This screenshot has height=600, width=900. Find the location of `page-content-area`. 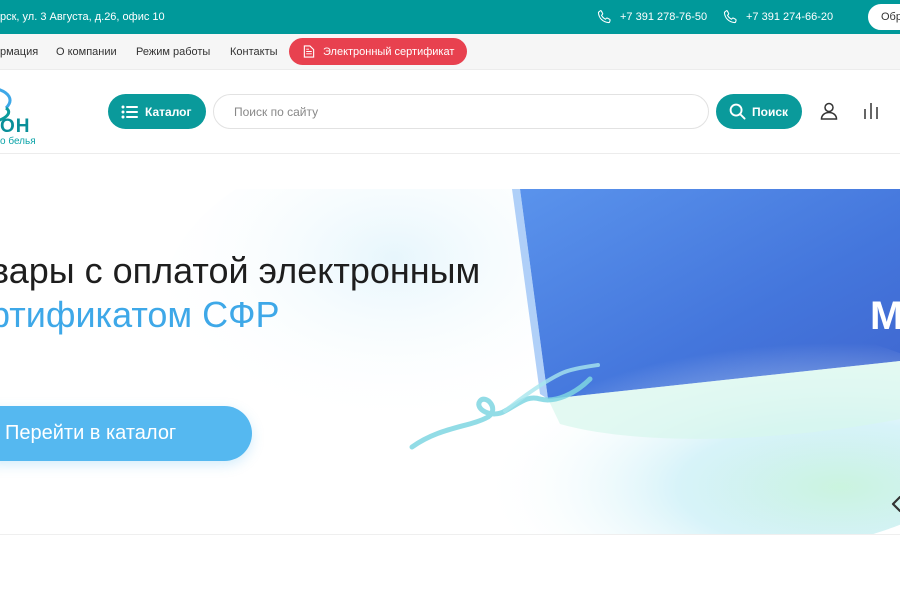

page-content-area is located at coordinates (450, 568).